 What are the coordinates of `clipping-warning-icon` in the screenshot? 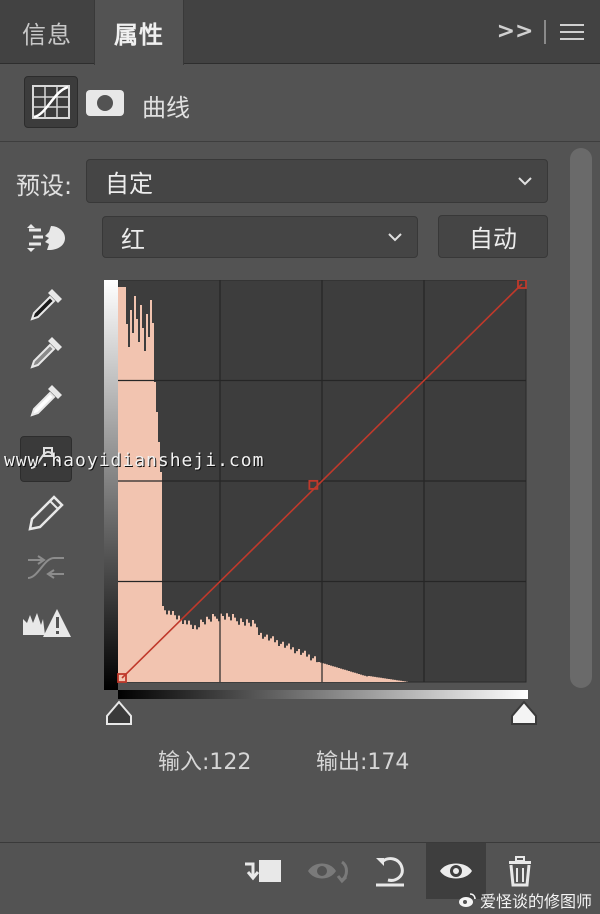 It's located at (46, 623).